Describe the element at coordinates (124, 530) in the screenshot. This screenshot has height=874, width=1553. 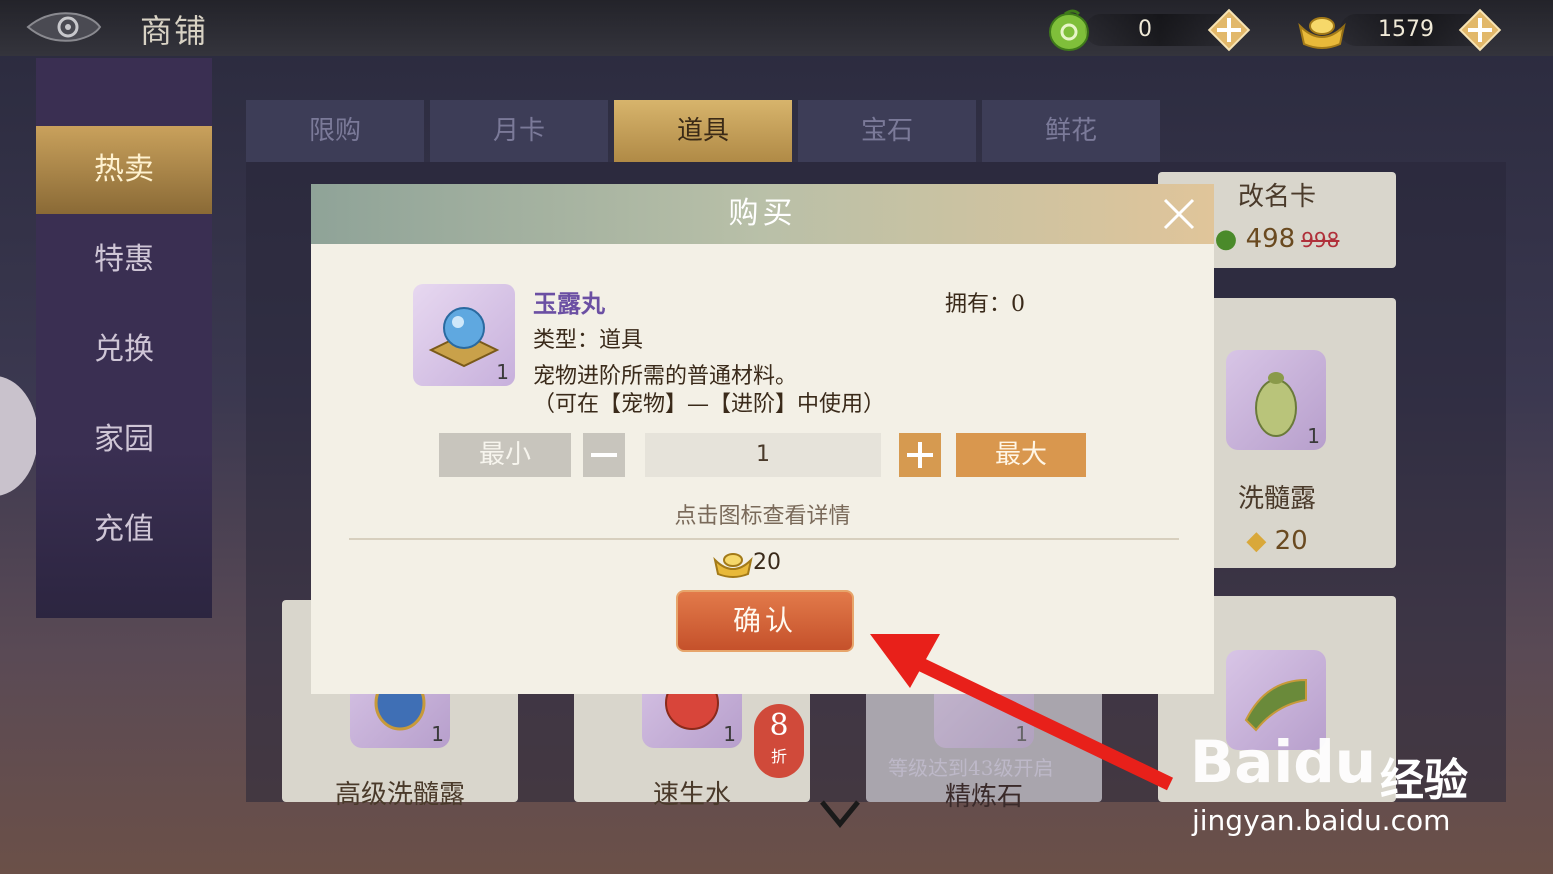
I see `sidebar-item-recharge: 充值` at that location.